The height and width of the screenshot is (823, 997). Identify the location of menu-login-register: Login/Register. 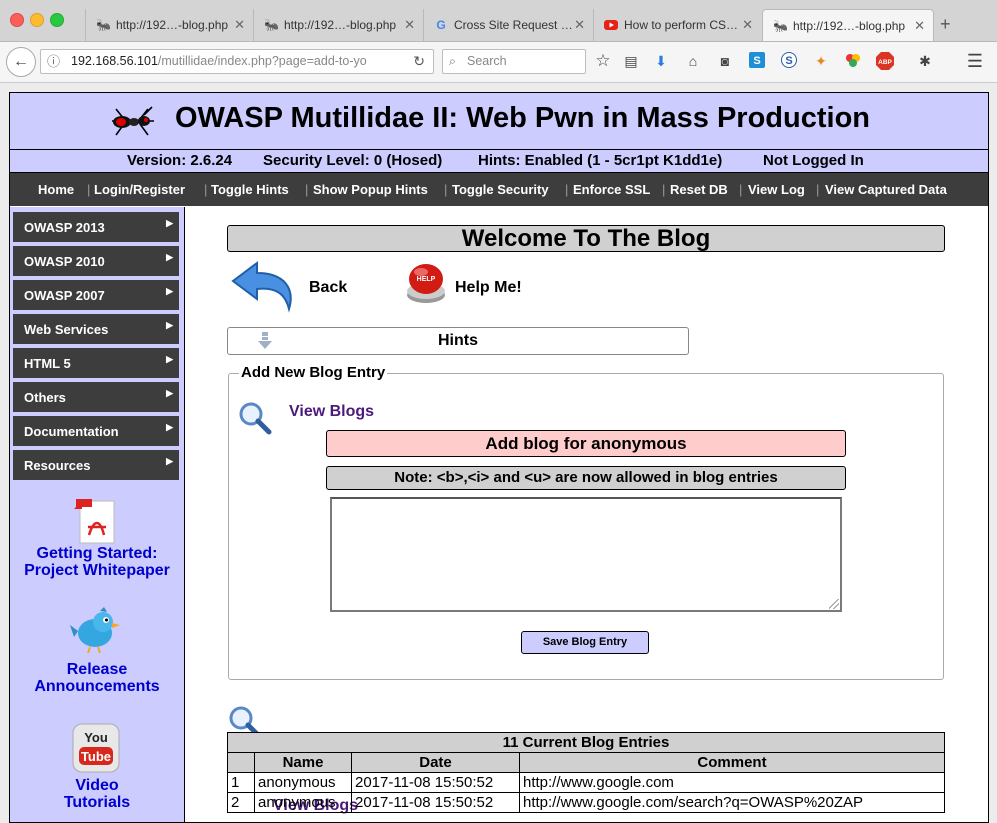
(139, 189).